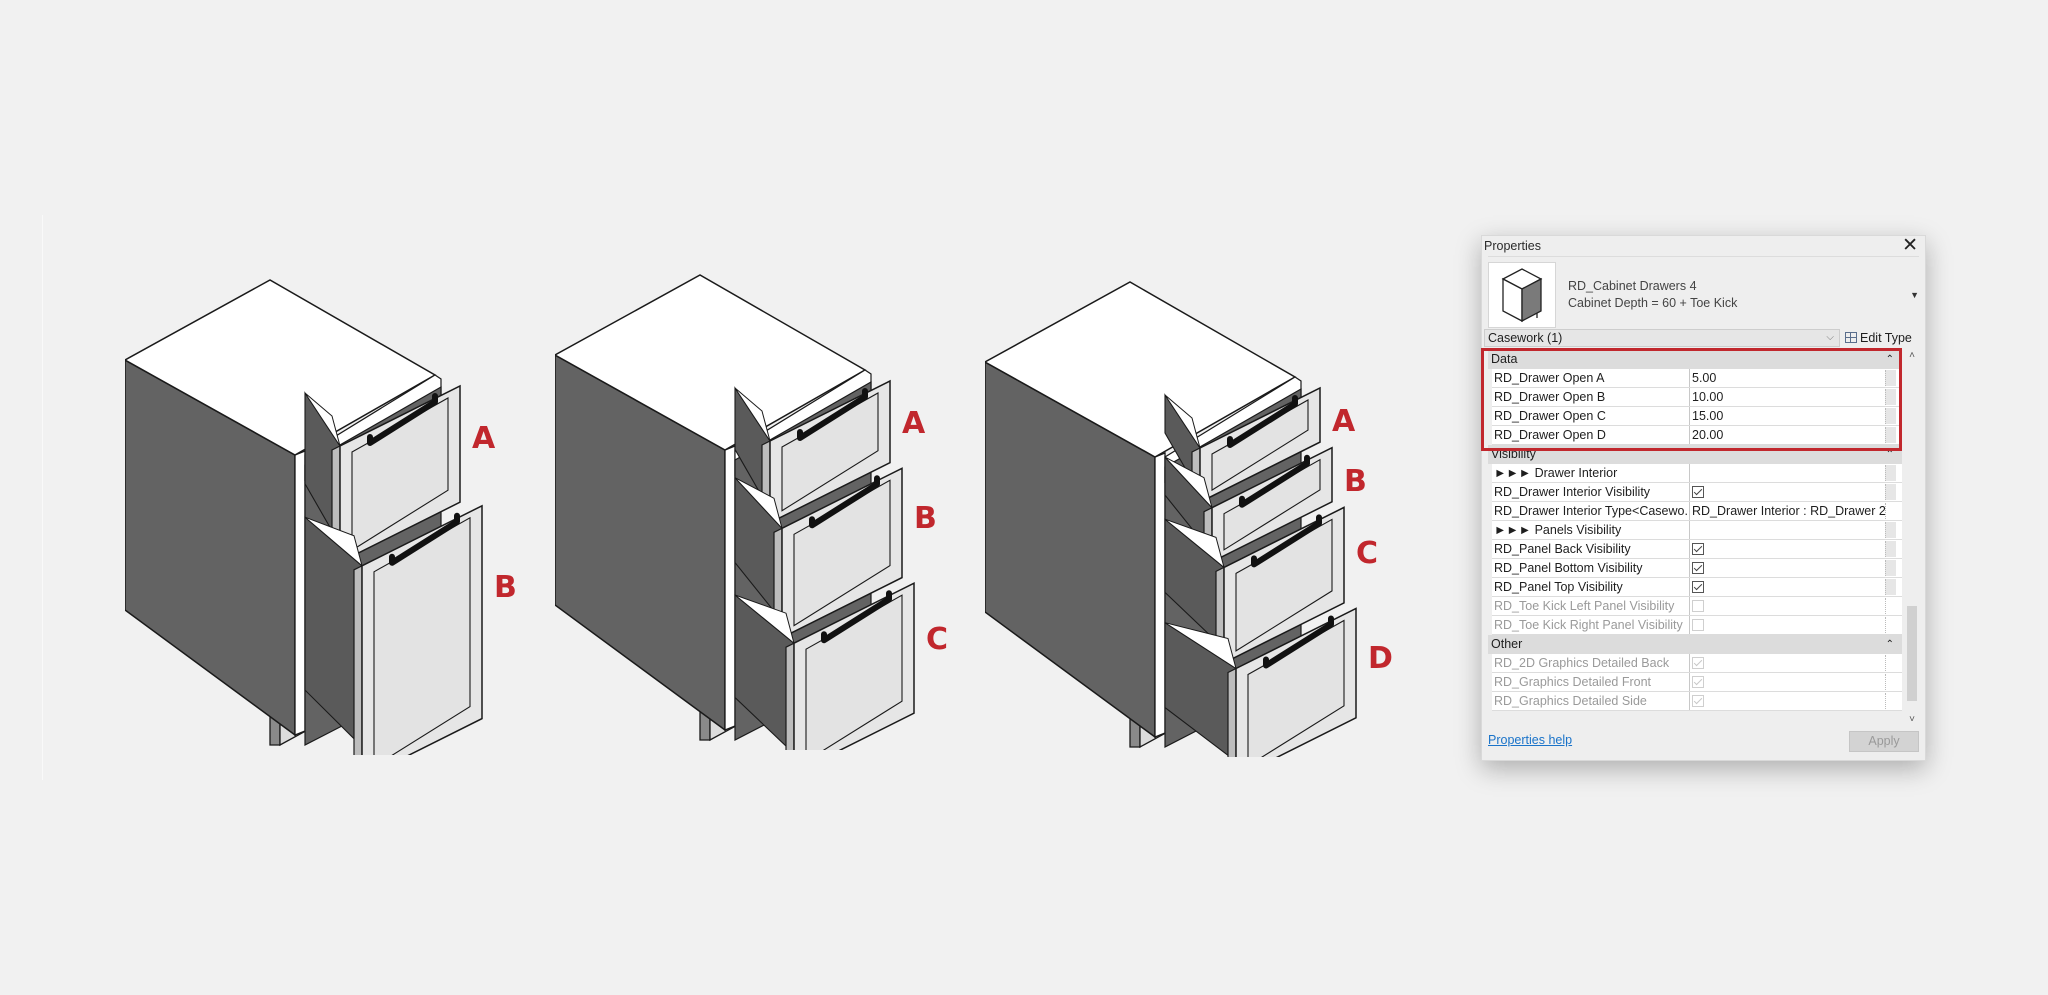 The height and width of the screenshot is (995, 2048). What do you see at coordinates (1591, 663) in the screenshot?
I see `property-name: RD_2D Graphics Detailed Back` at bounding box center [1591, 663].